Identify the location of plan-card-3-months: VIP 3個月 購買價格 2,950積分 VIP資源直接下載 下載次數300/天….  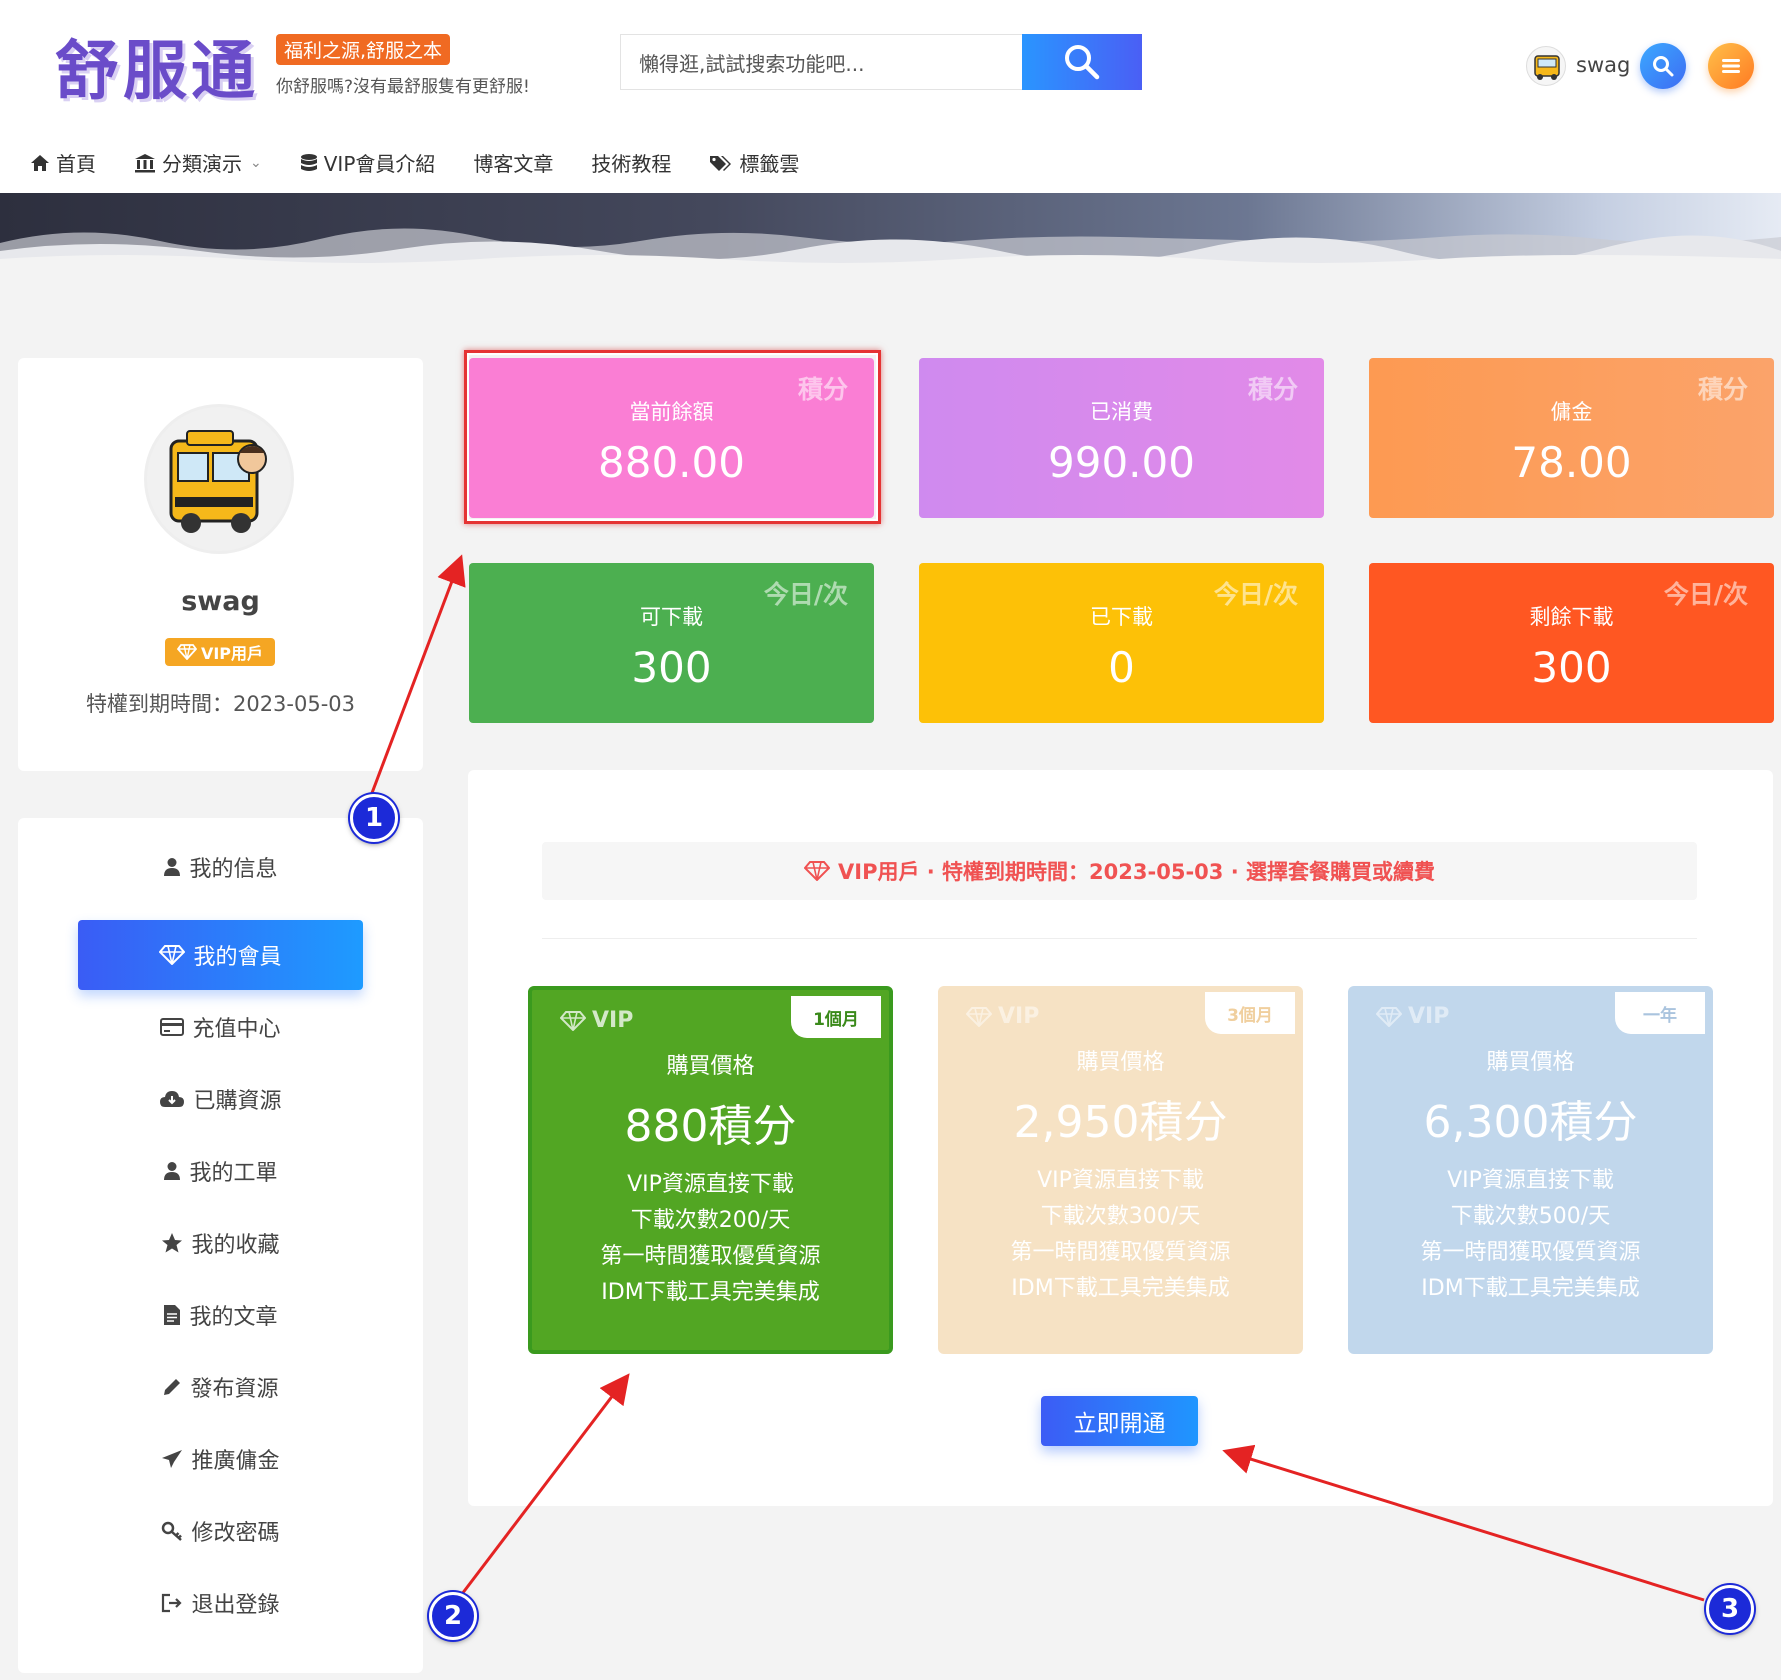
(1120, 1170).